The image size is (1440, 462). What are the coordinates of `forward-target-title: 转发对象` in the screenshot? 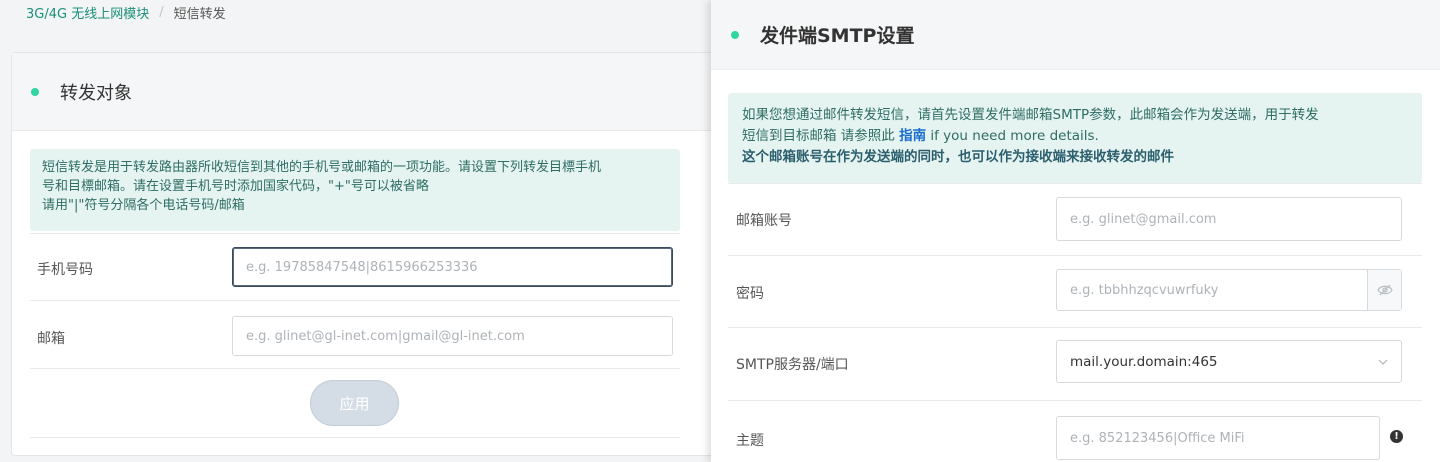 It's located at (96, 93).